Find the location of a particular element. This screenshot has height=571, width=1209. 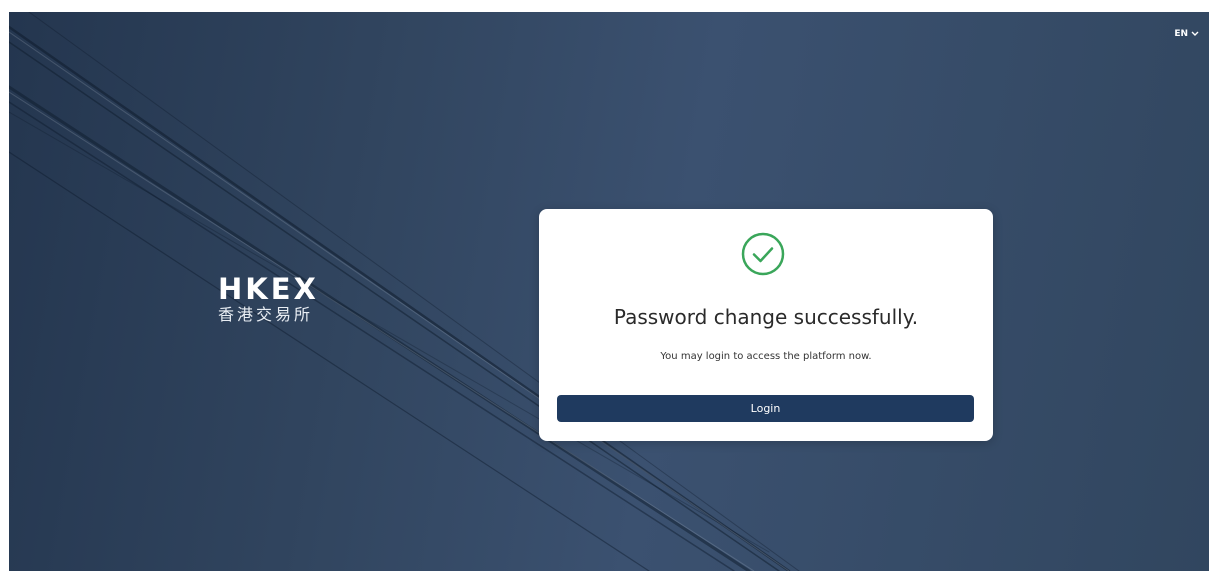

chevron-down-icon is located at coordinates (1195, 33).